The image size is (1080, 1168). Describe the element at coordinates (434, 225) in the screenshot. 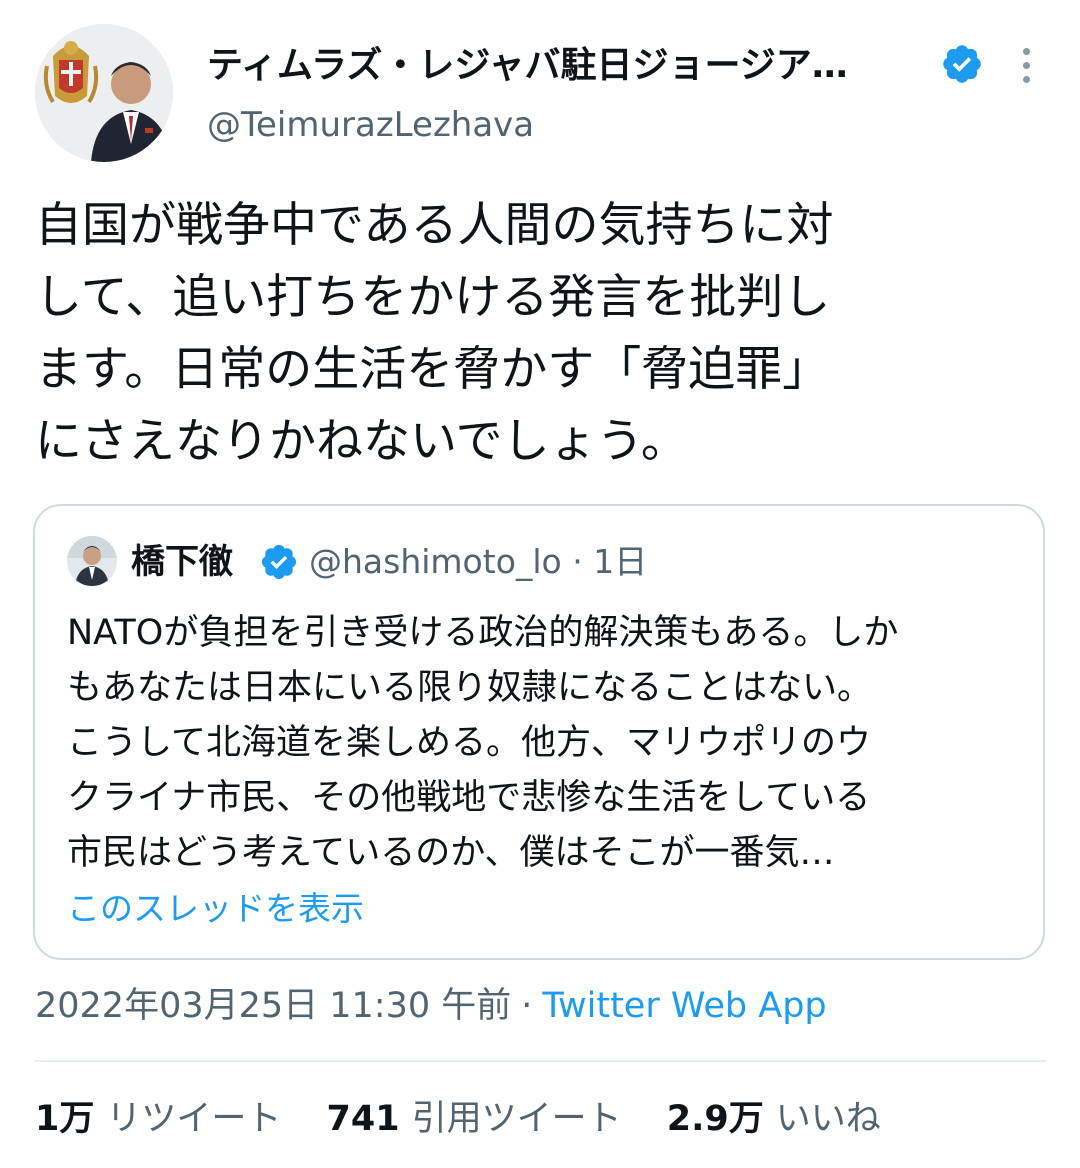

I see `tweet-text-line: 自国が戦争中である人間の気持ちに対` at that location.